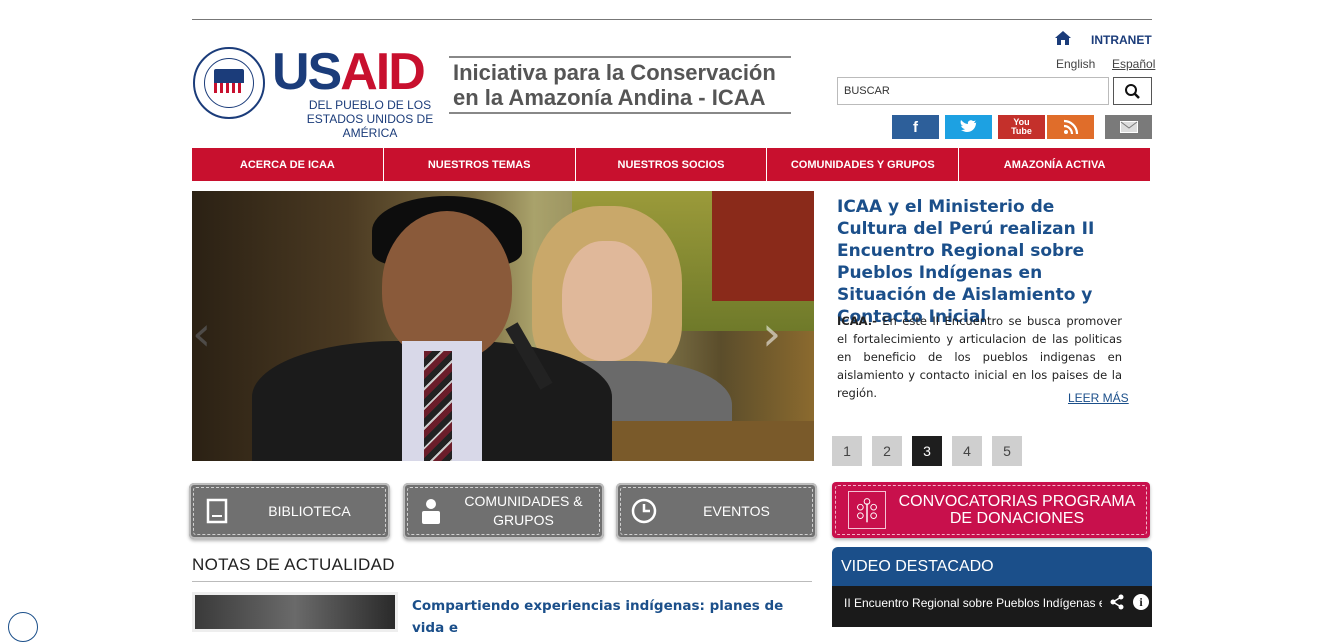 The height and width of the screenshot is (642, 1343). I want to click on nav-socios: NUESTROS SOCIOS, so click(672, 164).